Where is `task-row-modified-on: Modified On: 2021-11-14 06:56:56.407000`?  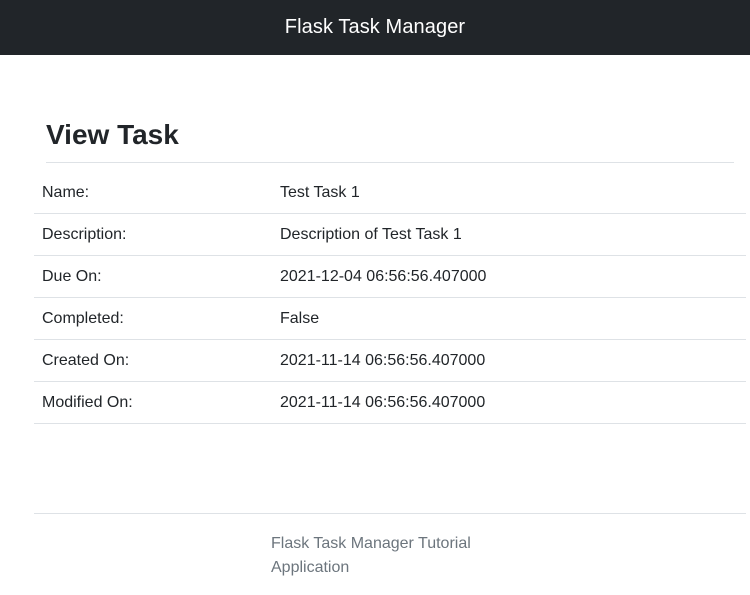 task-row-modified-on: Modified On: 2021-11-14 06:56:56.407000 is located at coordinates (390, 402).